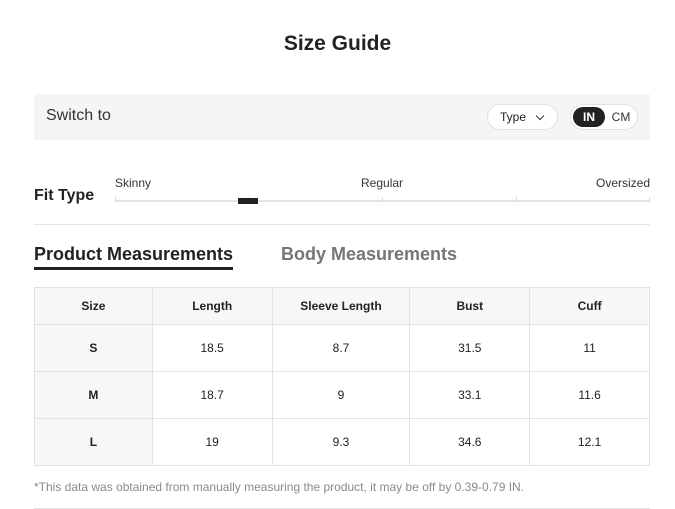  I want to click on sleeve-length-cell: 9, so click(341, 395).